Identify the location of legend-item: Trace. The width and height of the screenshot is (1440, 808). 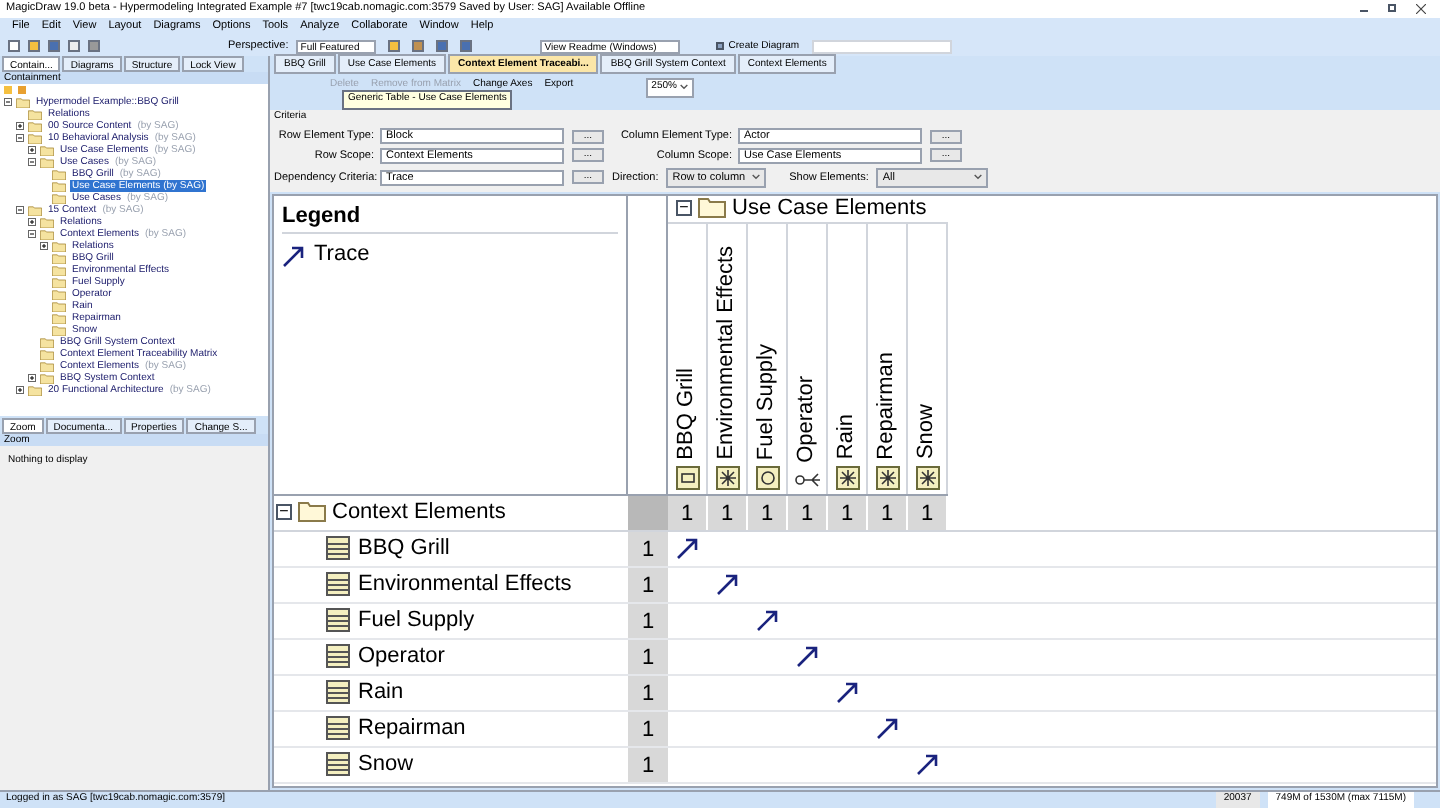
(342, 255).